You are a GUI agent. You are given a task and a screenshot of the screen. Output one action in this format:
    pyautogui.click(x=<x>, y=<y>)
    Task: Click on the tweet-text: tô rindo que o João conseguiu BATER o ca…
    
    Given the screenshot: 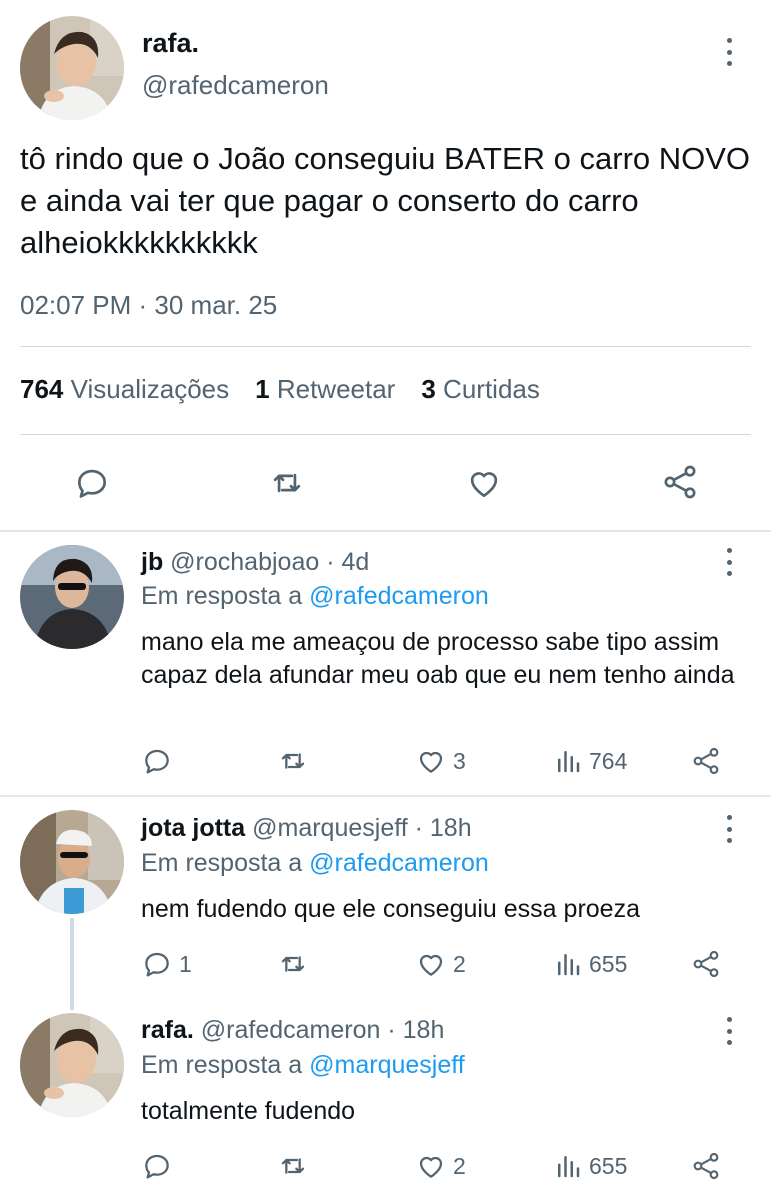 What is the action you would take?
    pyautogui.click(x=385, y=200)
    